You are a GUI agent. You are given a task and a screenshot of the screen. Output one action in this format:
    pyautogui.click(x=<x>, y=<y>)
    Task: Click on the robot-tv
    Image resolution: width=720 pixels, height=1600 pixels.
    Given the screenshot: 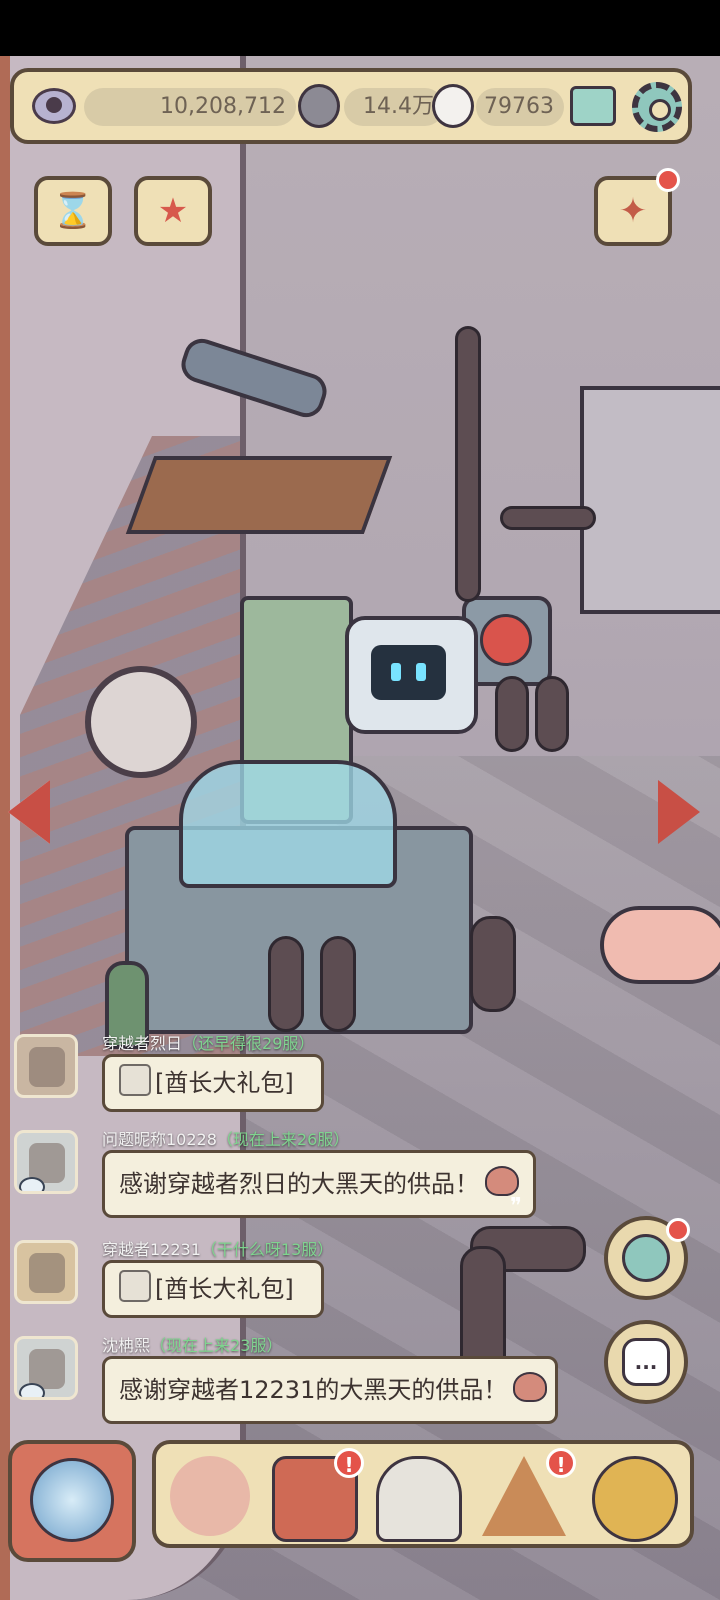 What is the action you would take?
    pyautogui.click(x=411, y=675)
    